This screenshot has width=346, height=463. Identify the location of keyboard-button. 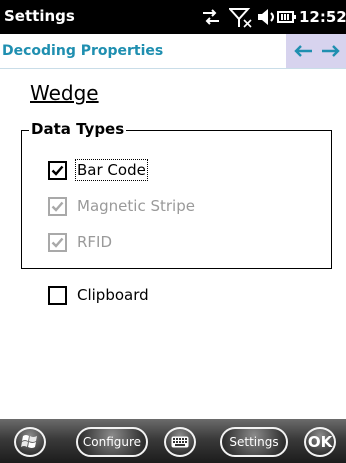
(180, 442).